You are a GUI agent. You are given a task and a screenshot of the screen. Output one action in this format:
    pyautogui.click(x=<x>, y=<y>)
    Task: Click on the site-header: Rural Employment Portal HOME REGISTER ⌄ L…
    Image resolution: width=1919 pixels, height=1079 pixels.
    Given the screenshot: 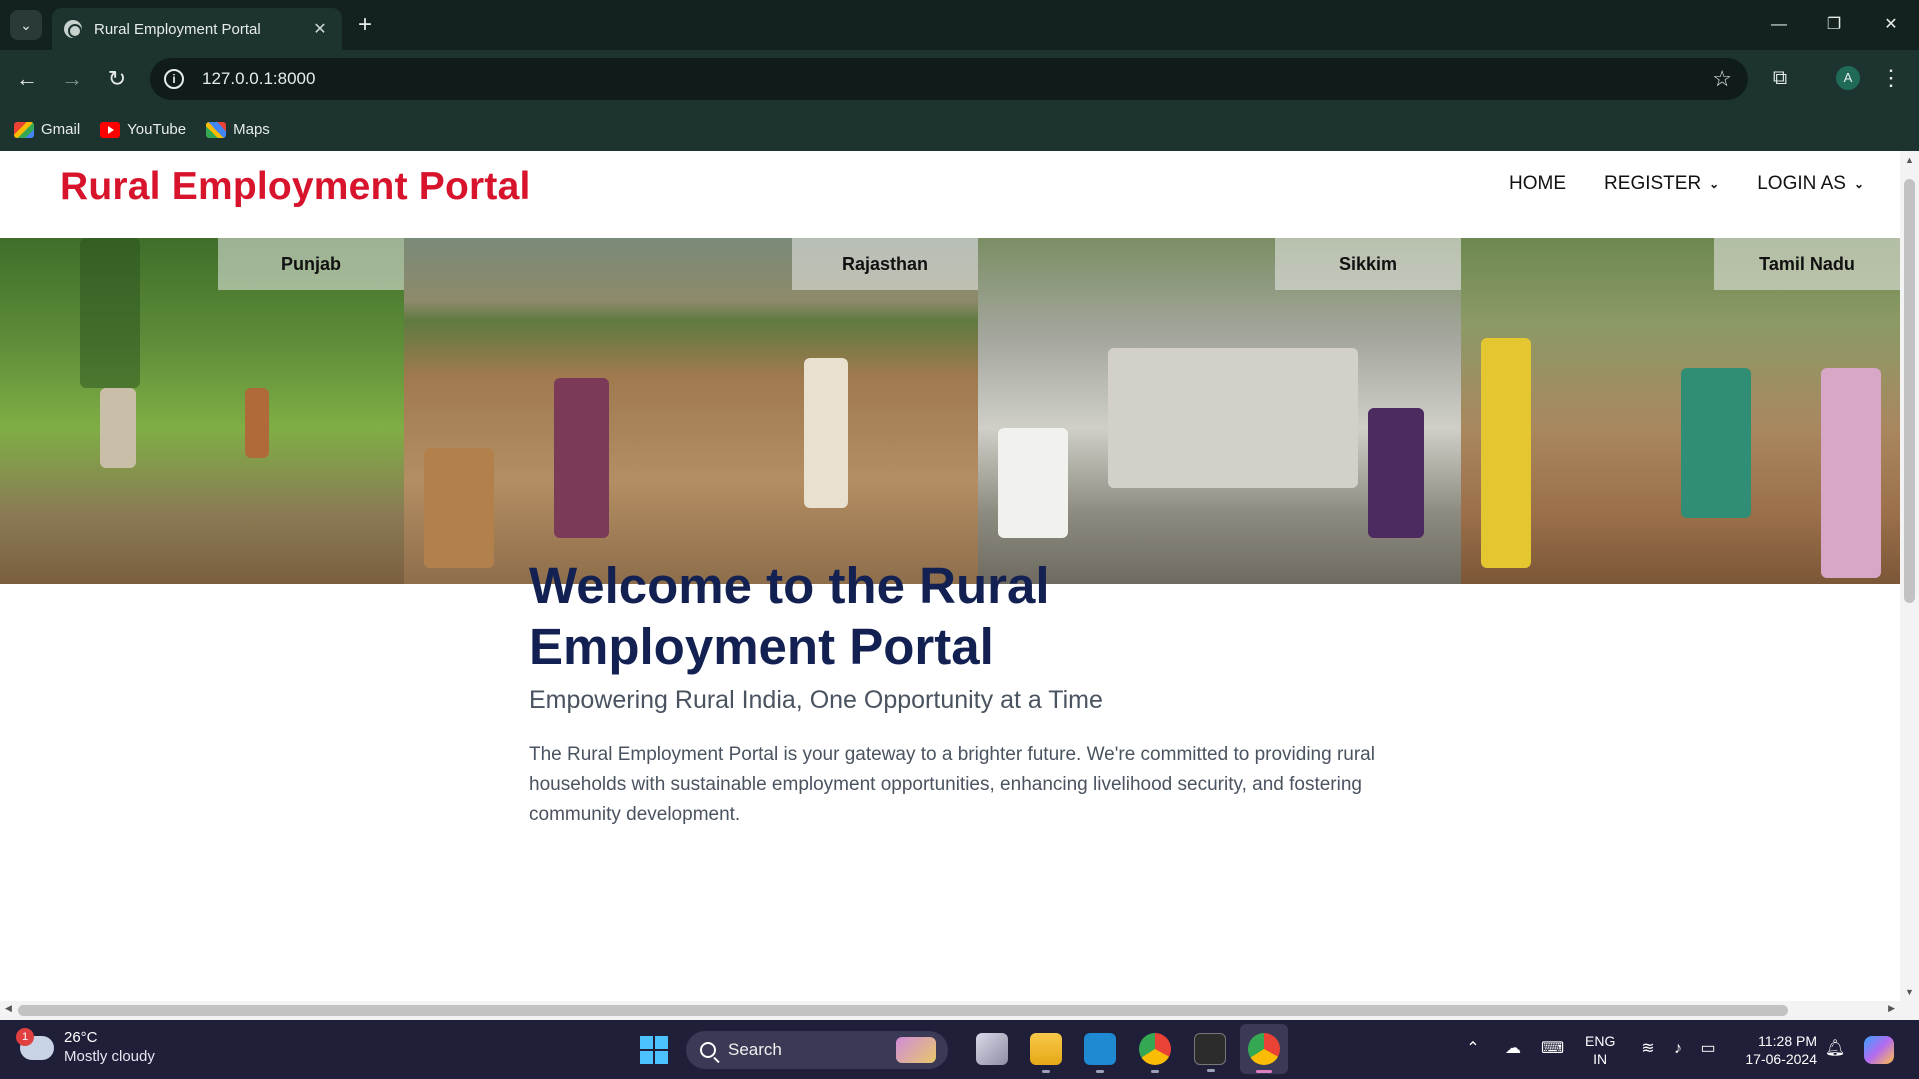 What is the action you would take?
    pyautogui.click(x=950, y=194)
    